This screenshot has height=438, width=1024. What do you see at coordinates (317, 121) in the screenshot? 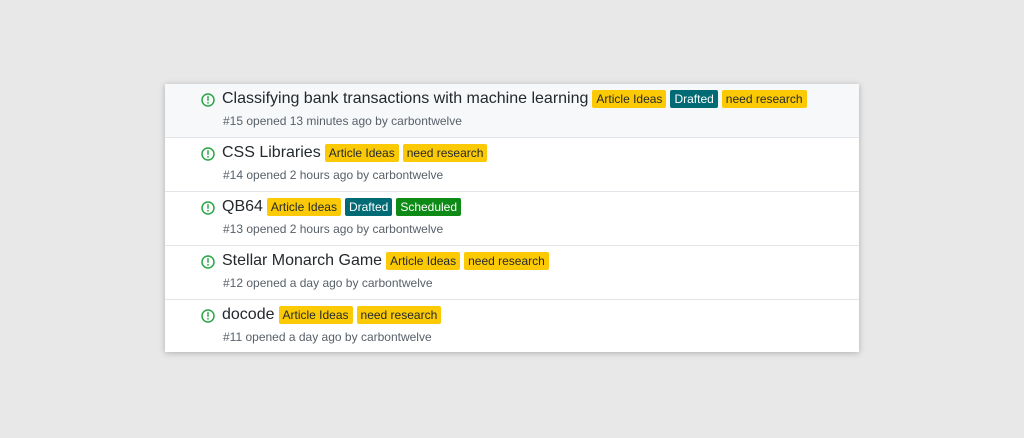
I see `issue-opened-text: opened 13 minutes ago by` at bounding box center [317, 121].